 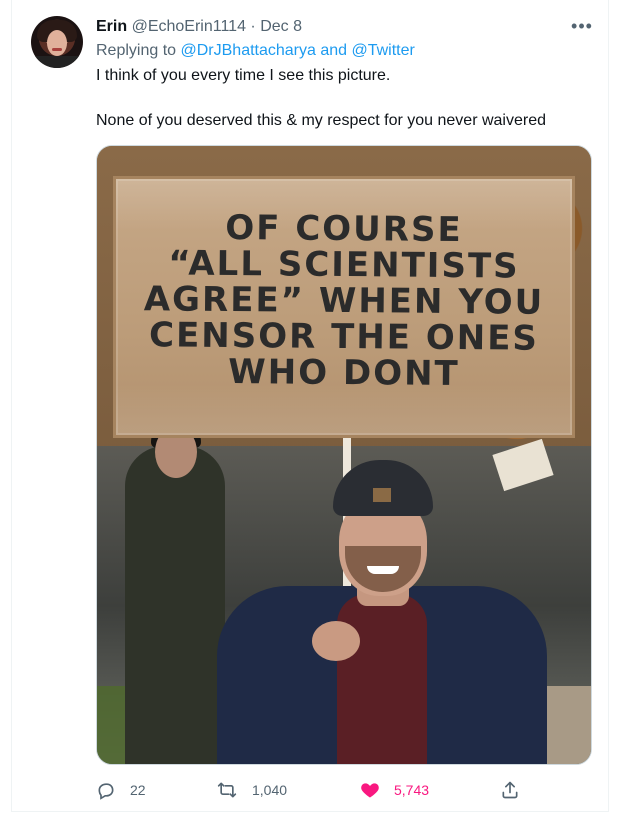 I want to click on reply-mentions: @DrJBhattacharya and @Twitter, so click(x=298, y=50).